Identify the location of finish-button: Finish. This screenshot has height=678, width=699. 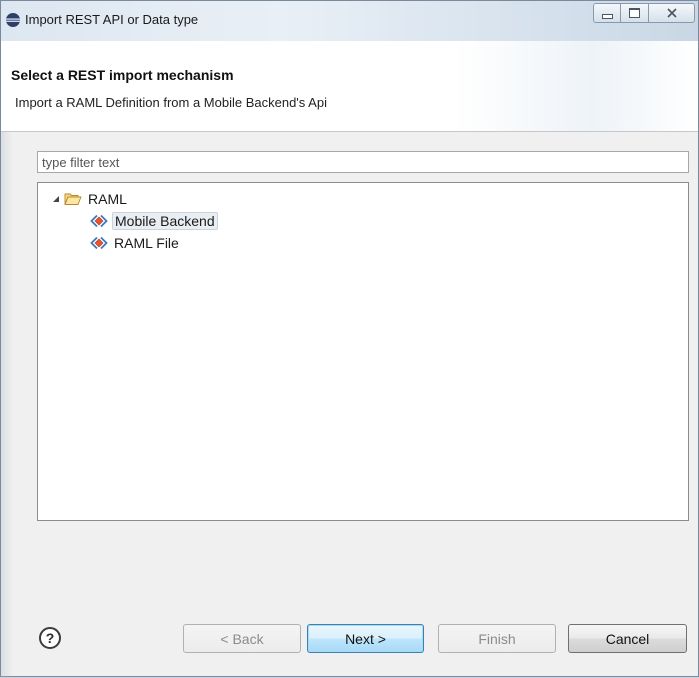
(497, 638).